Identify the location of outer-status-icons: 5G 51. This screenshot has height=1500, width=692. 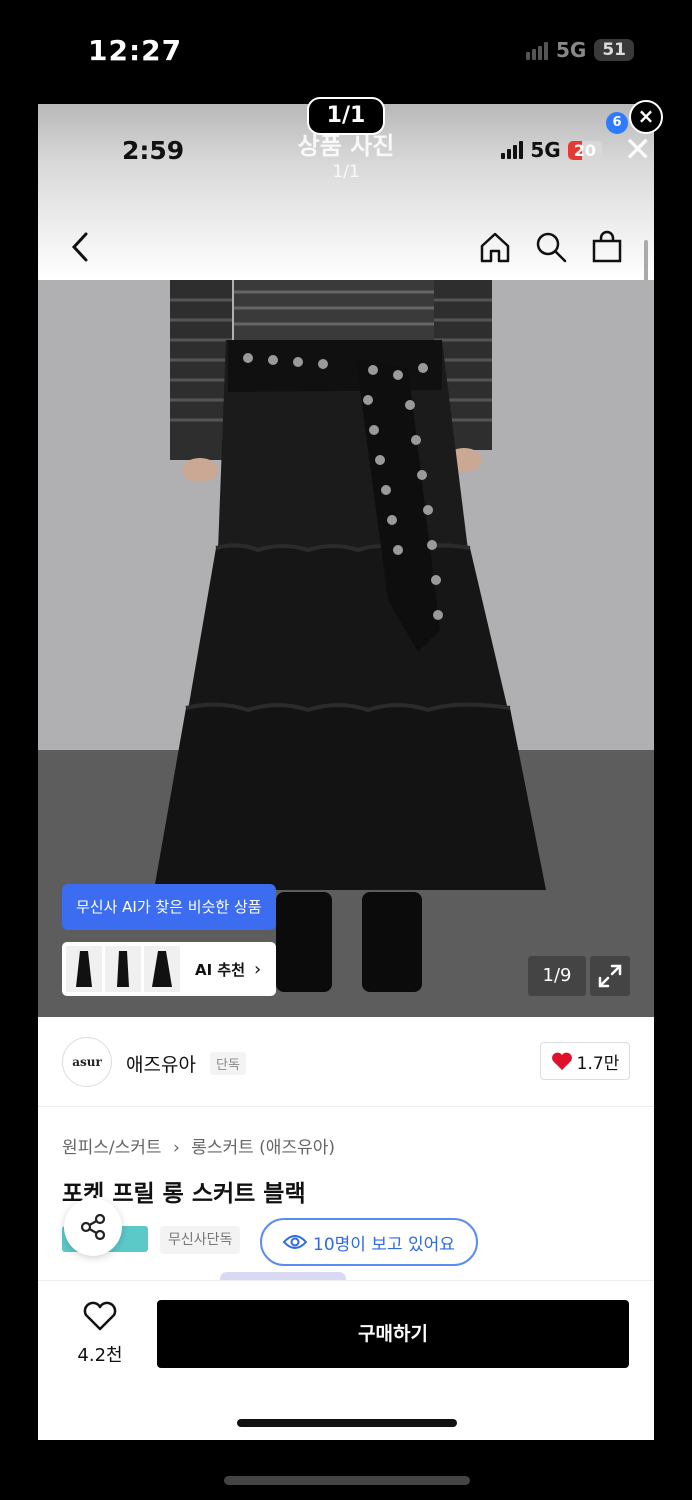
(579, 50).